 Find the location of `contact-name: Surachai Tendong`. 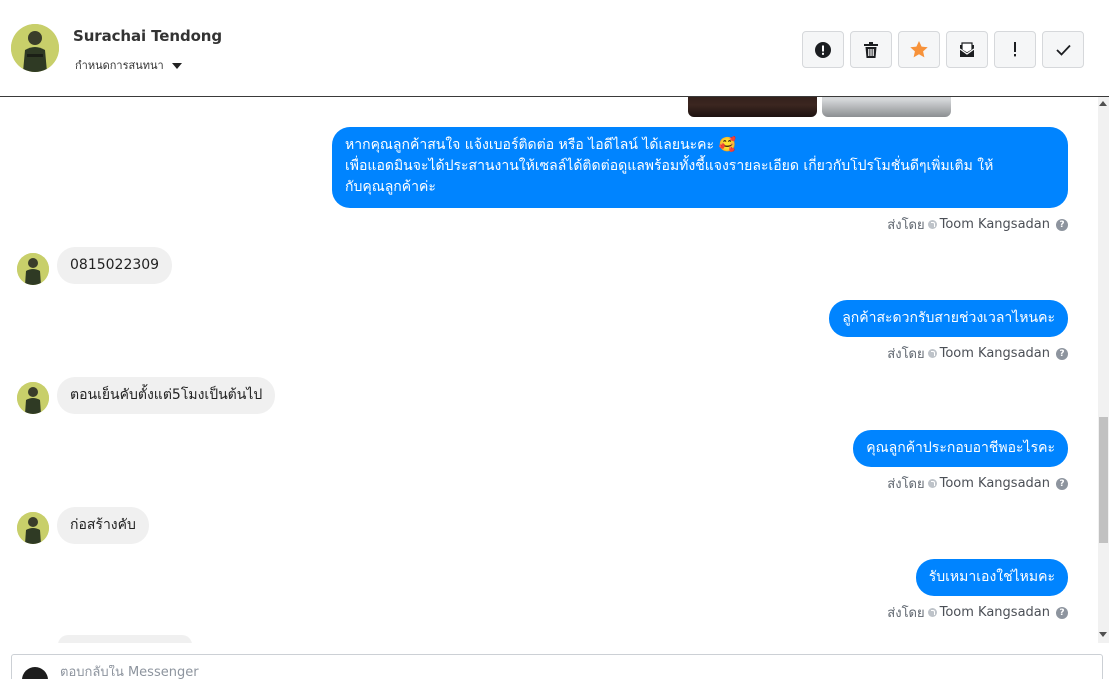

contact-name: Surachai Tendong is located at coordinates (147, 36).